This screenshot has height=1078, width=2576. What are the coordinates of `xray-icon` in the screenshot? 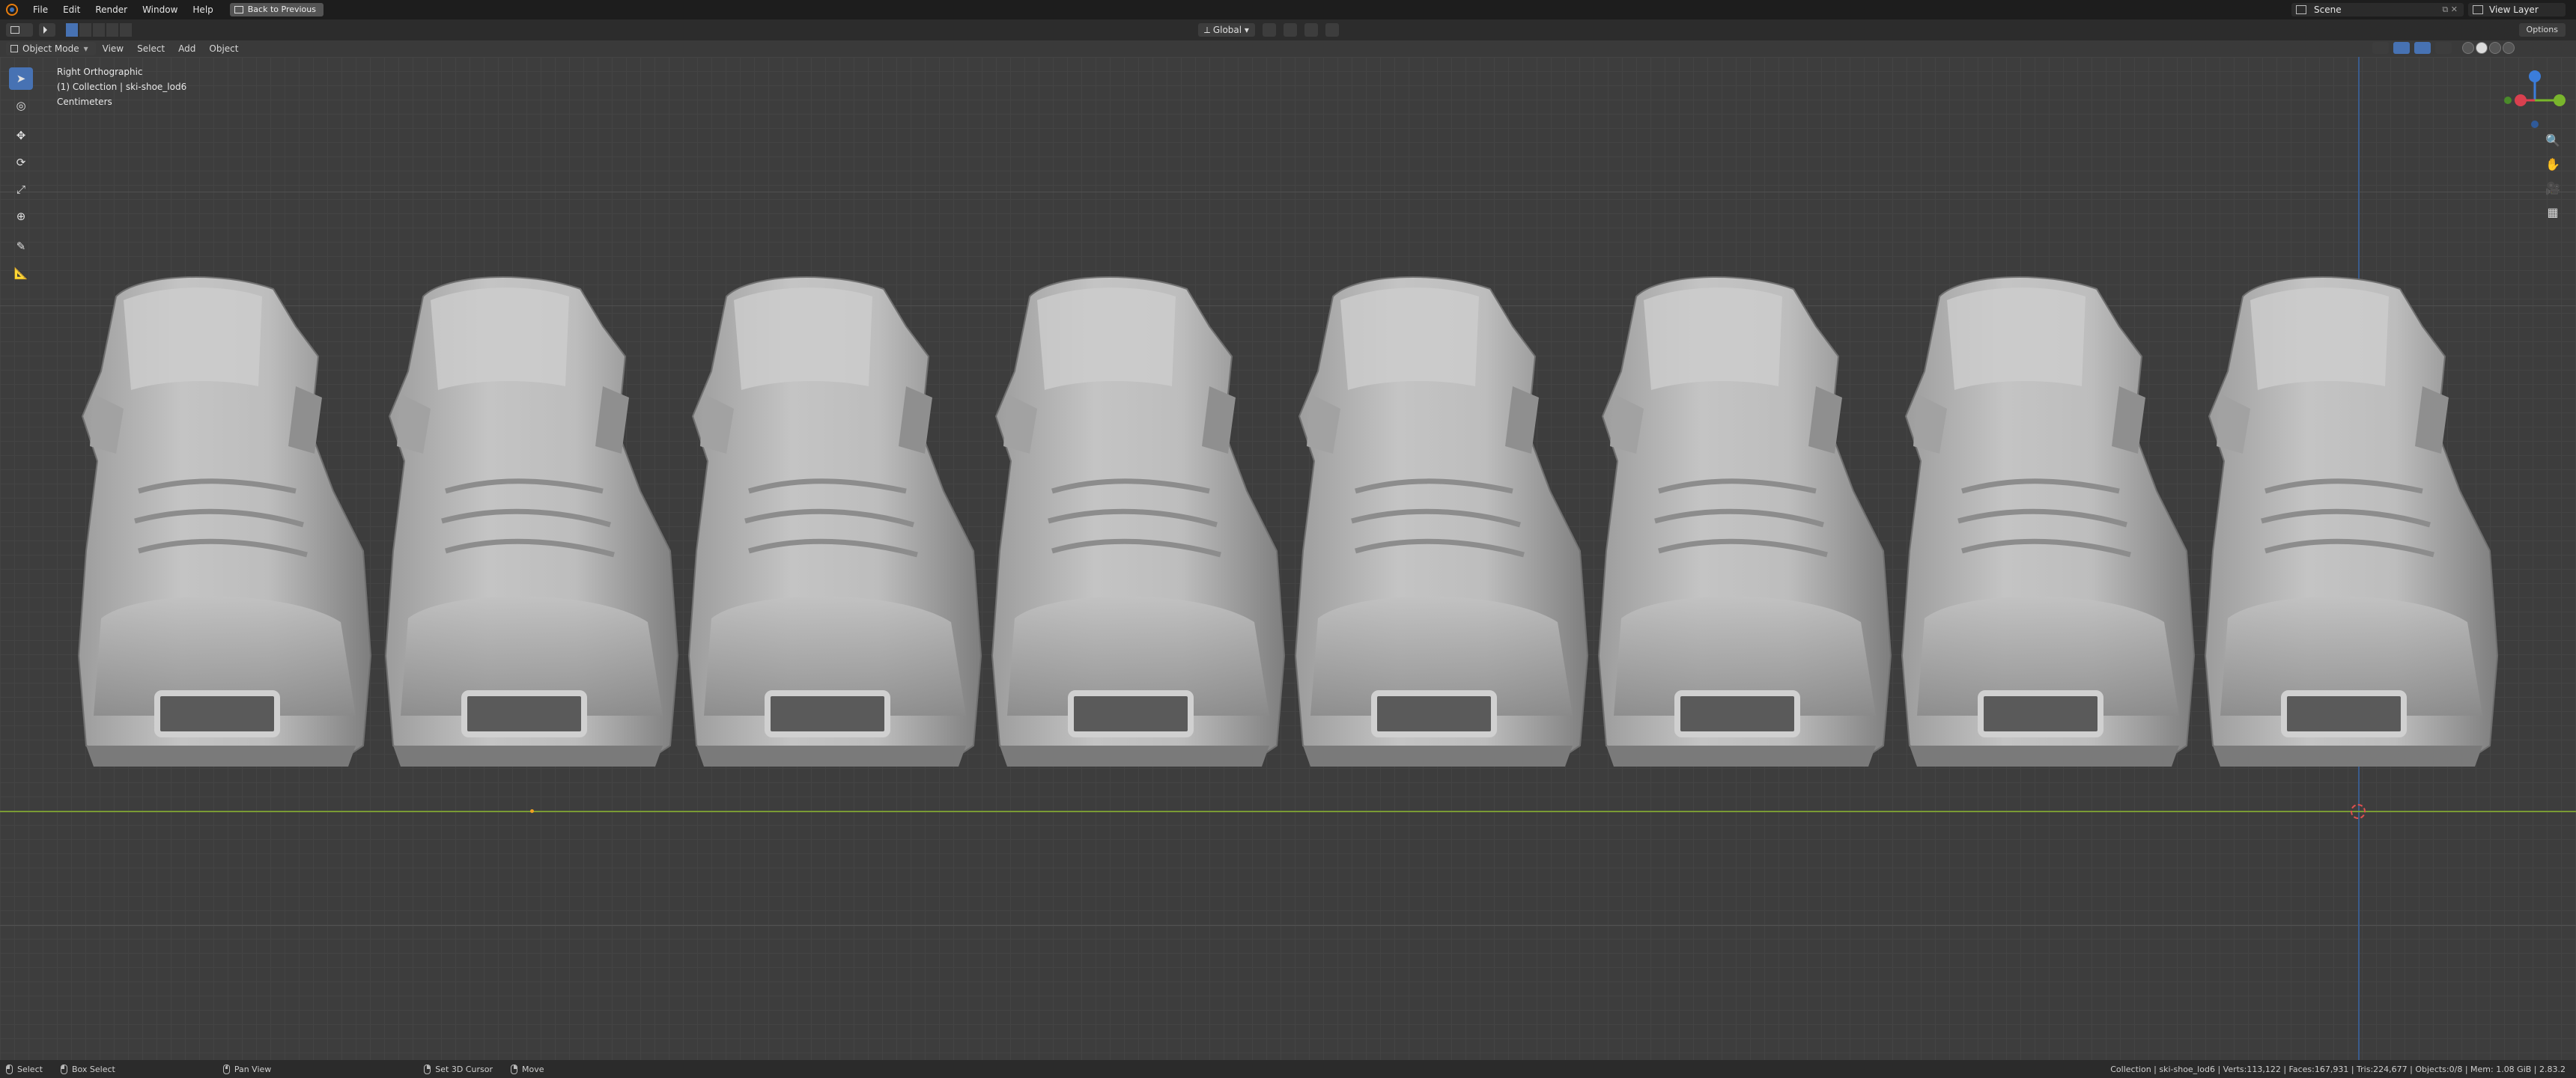 It's located at (2443, 48).